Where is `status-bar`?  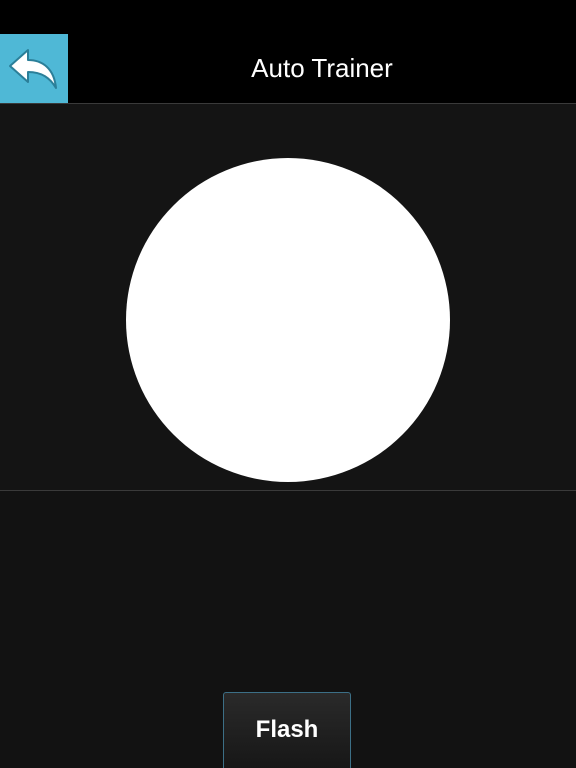
status-bar is located at coordinates (288, 17).